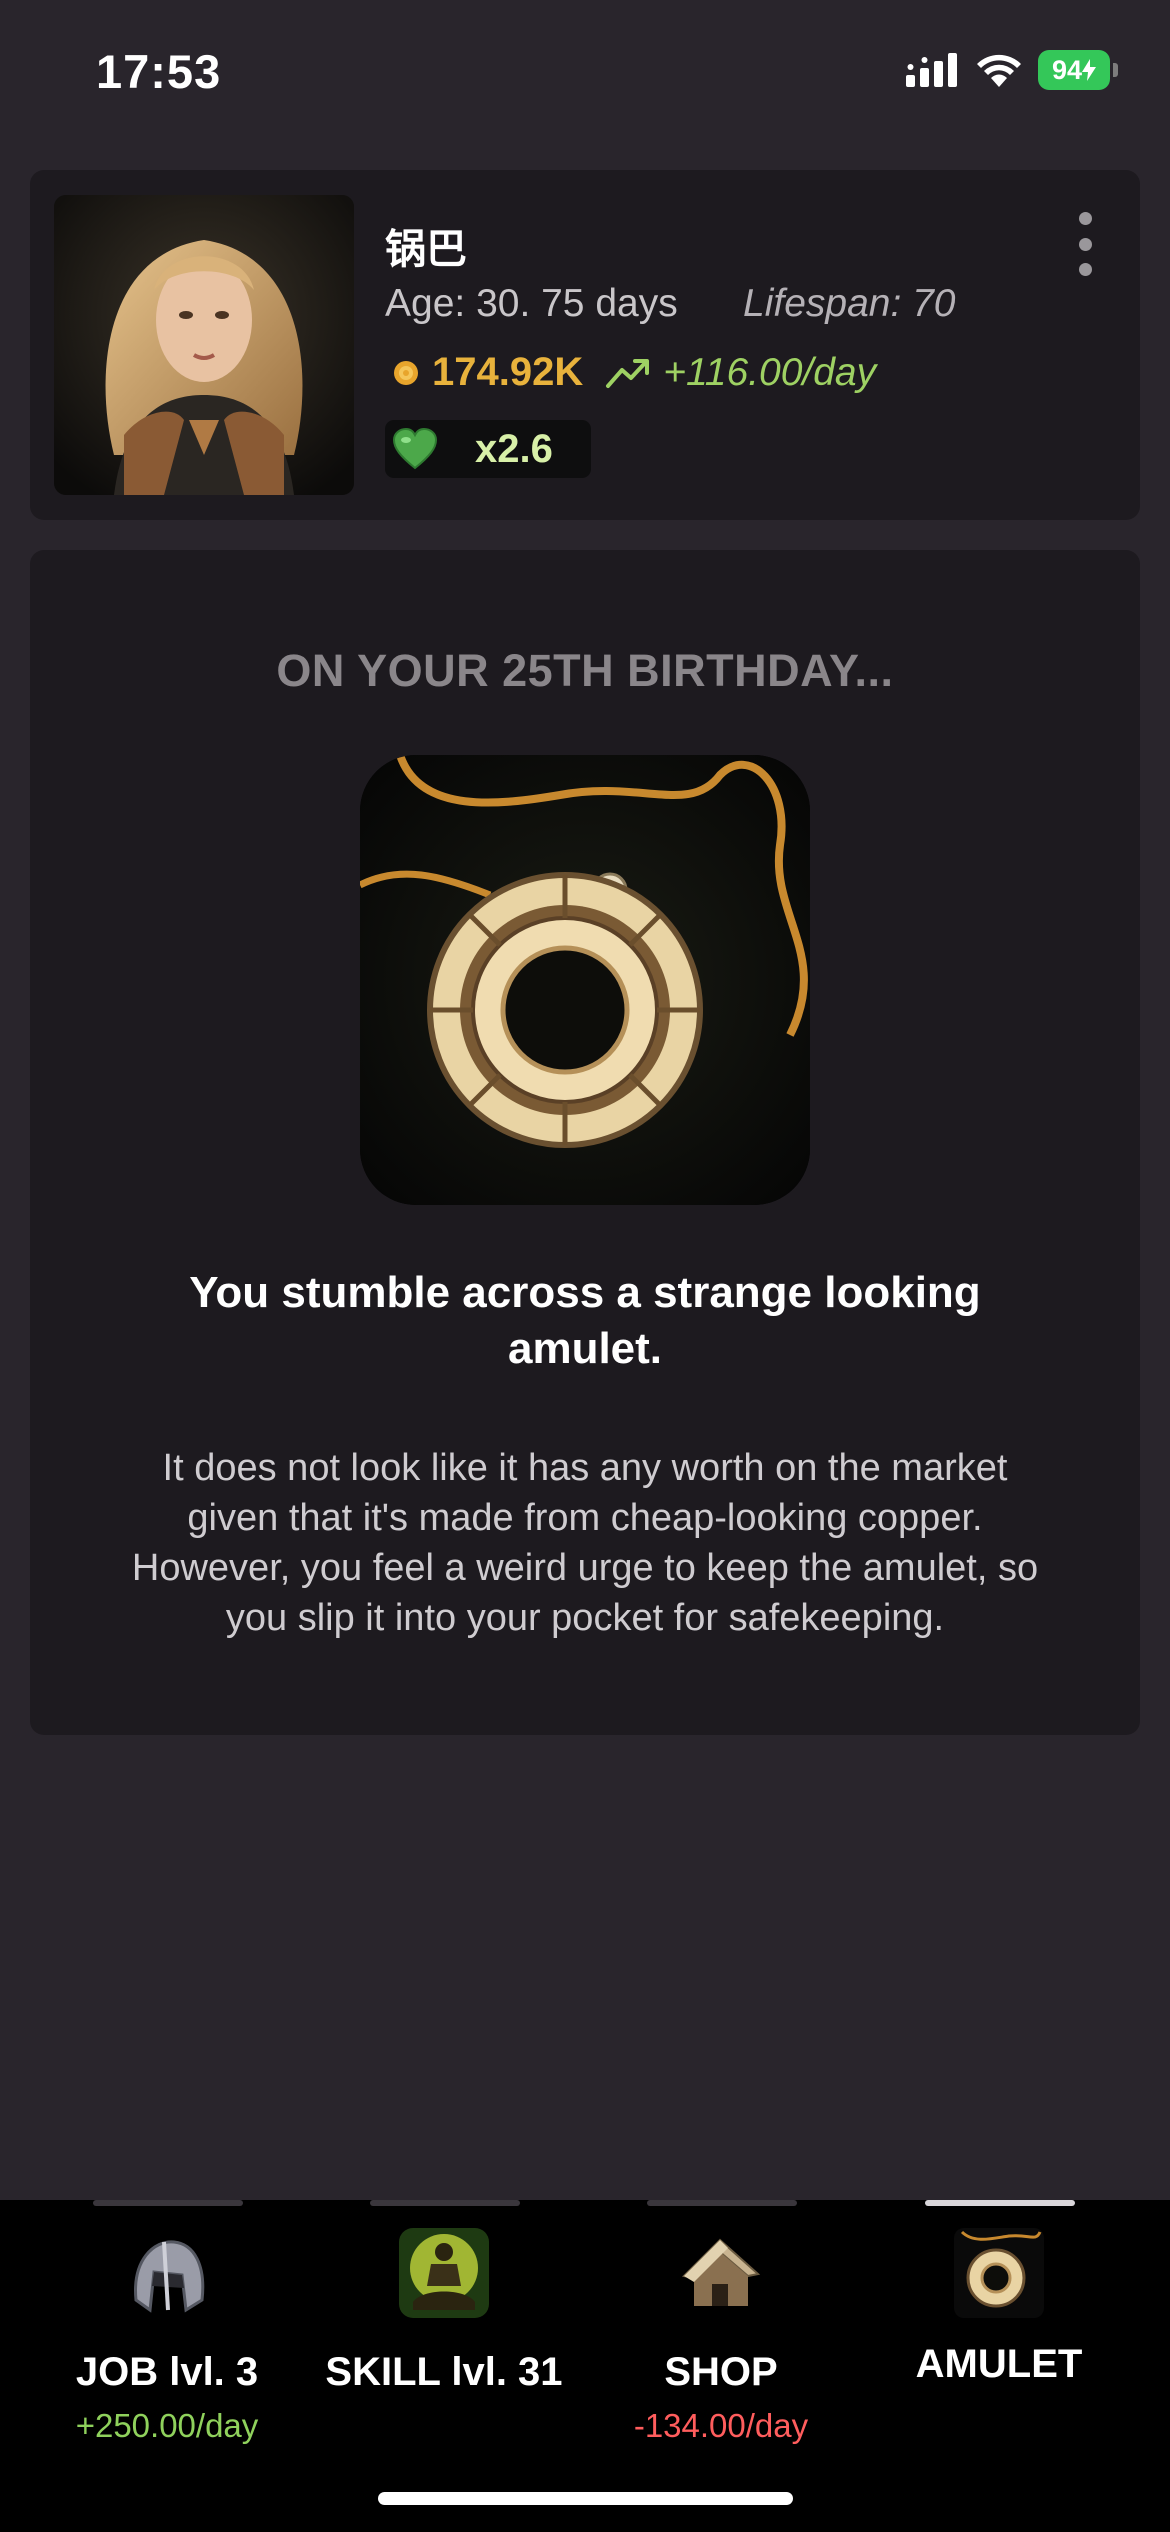  What do you see at coordinates (159, 71) in the screenshot?
I see `status-time: 17:53` at bounding box center [159, 71].